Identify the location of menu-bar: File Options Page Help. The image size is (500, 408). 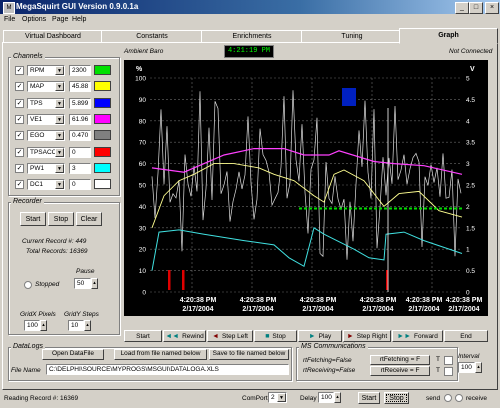
(250, 20).